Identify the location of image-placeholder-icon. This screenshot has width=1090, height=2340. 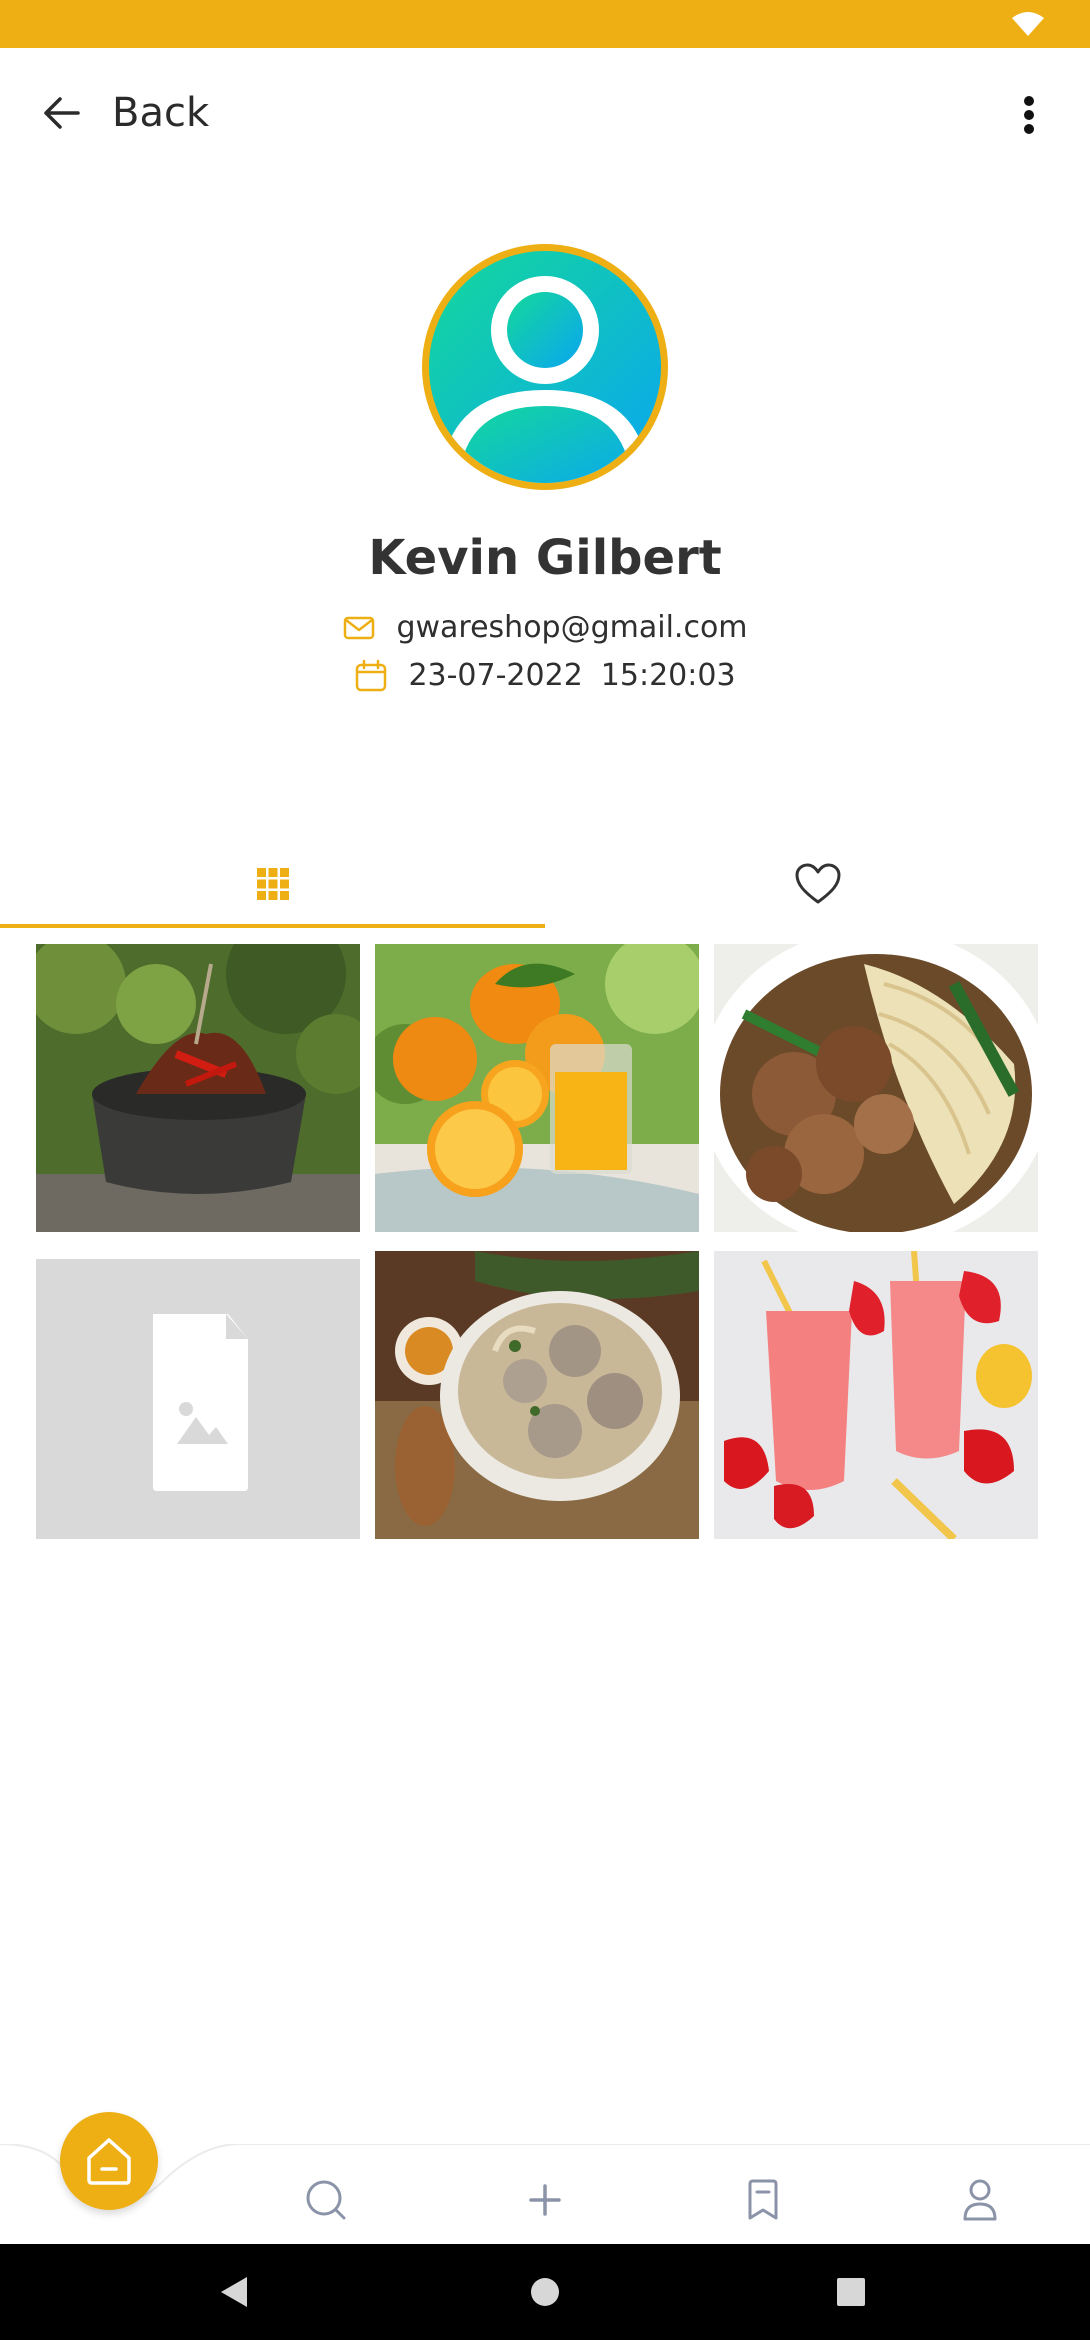
(198, 1399).